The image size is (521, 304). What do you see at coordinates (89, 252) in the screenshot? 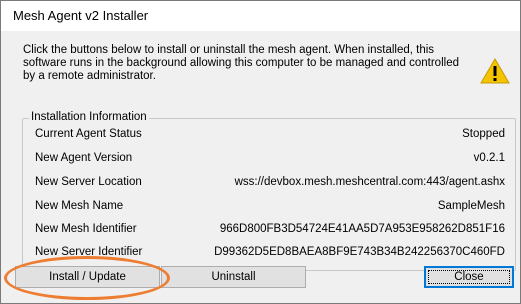
I see `info-label: New Server Identifier` at bounding box center [89, 252].